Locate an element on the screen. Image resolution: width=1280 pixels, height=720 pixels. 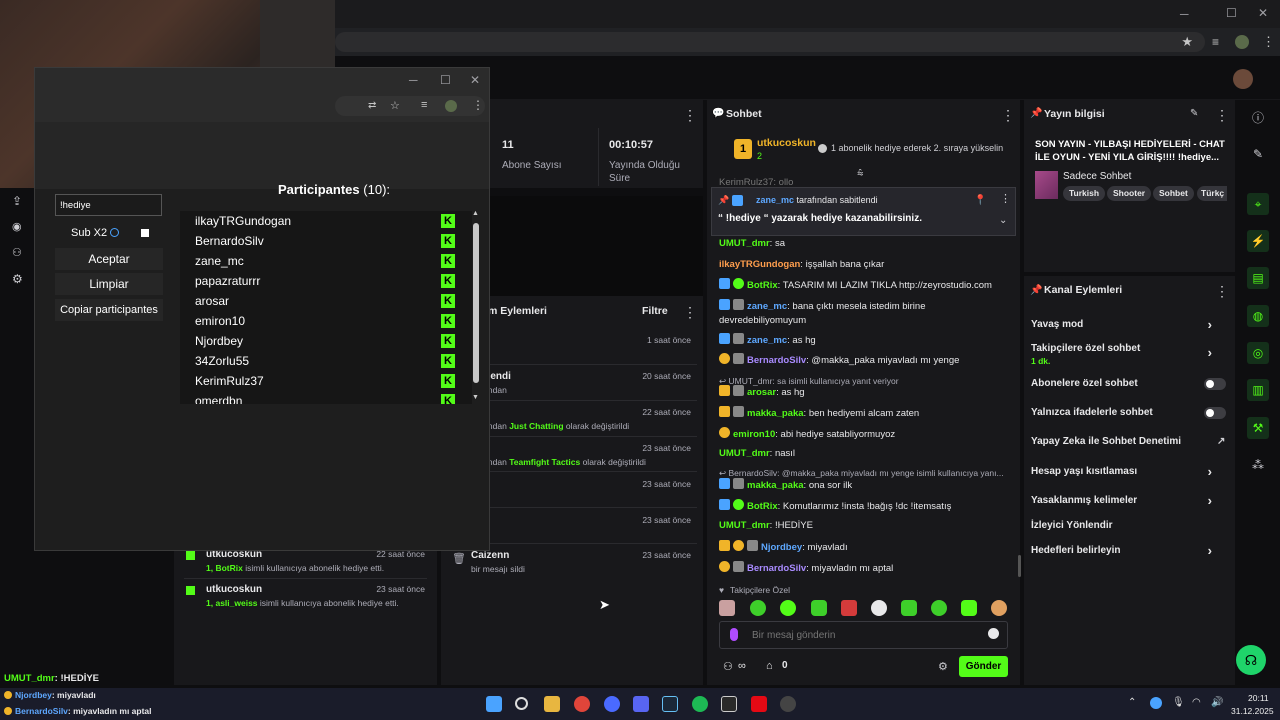
participant-row: arosar K is located at coordinates (330, 301).